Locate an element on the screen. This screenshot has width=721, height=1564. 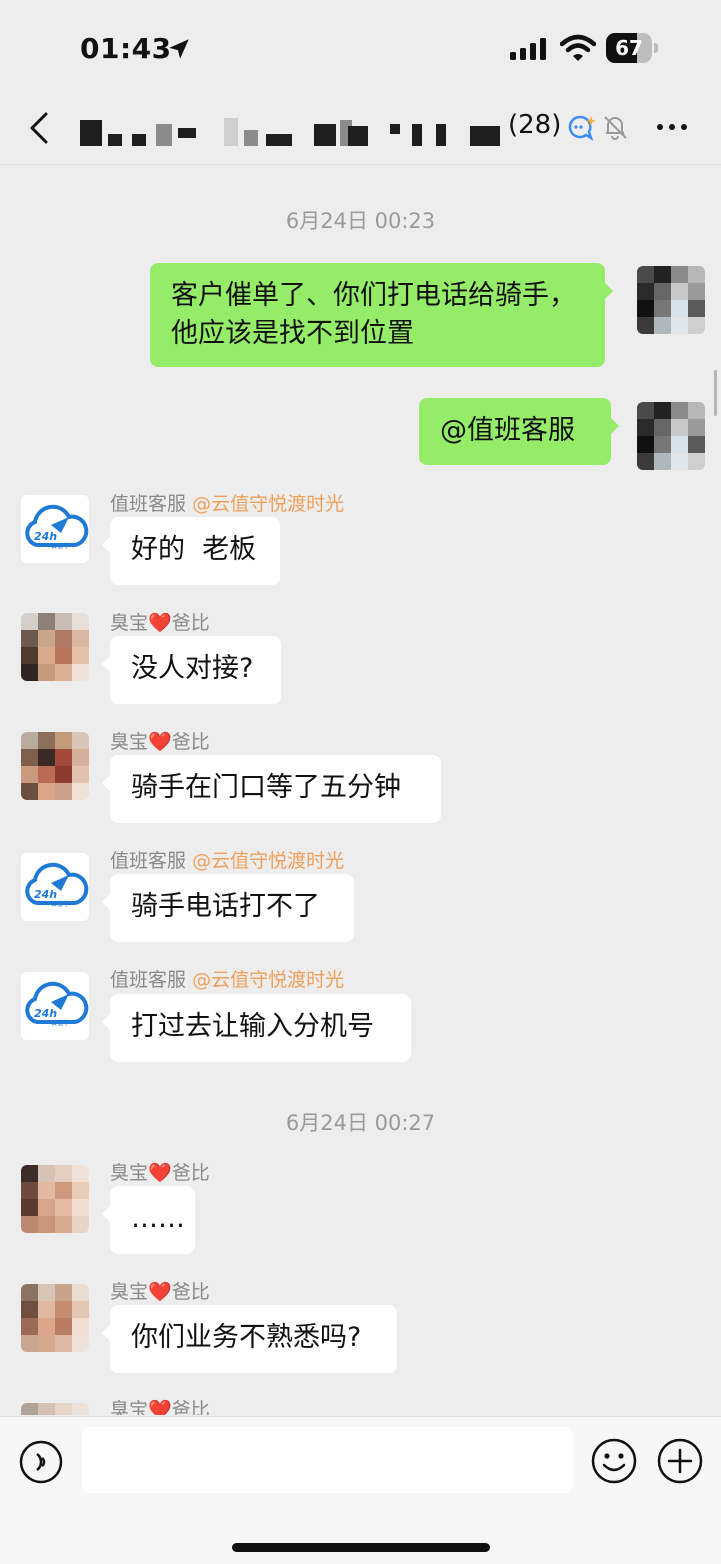
message-text: 没人对接? is located at coordinates (192, 668).